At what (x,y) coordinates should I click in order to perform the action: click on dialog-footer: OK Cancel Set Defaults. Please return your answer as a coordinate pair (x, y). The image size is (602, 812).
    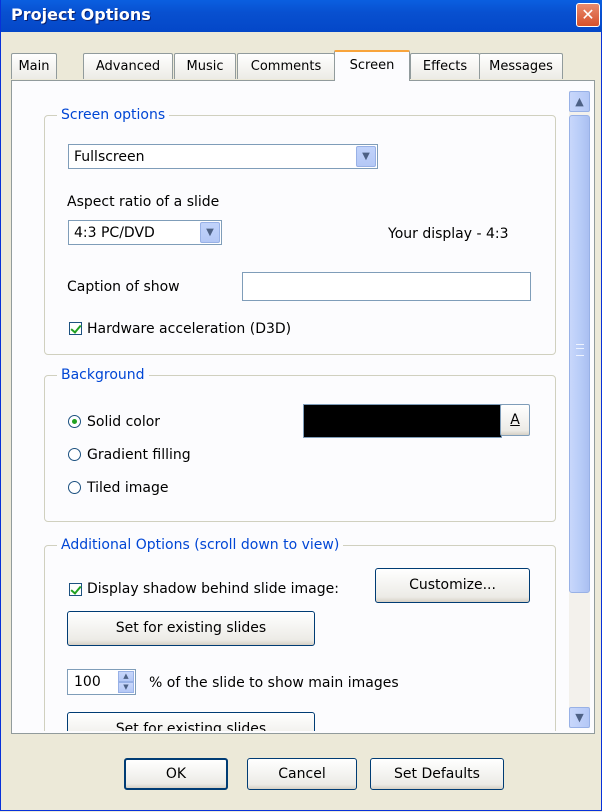
    Looking at the image, I should click on (301, 775).